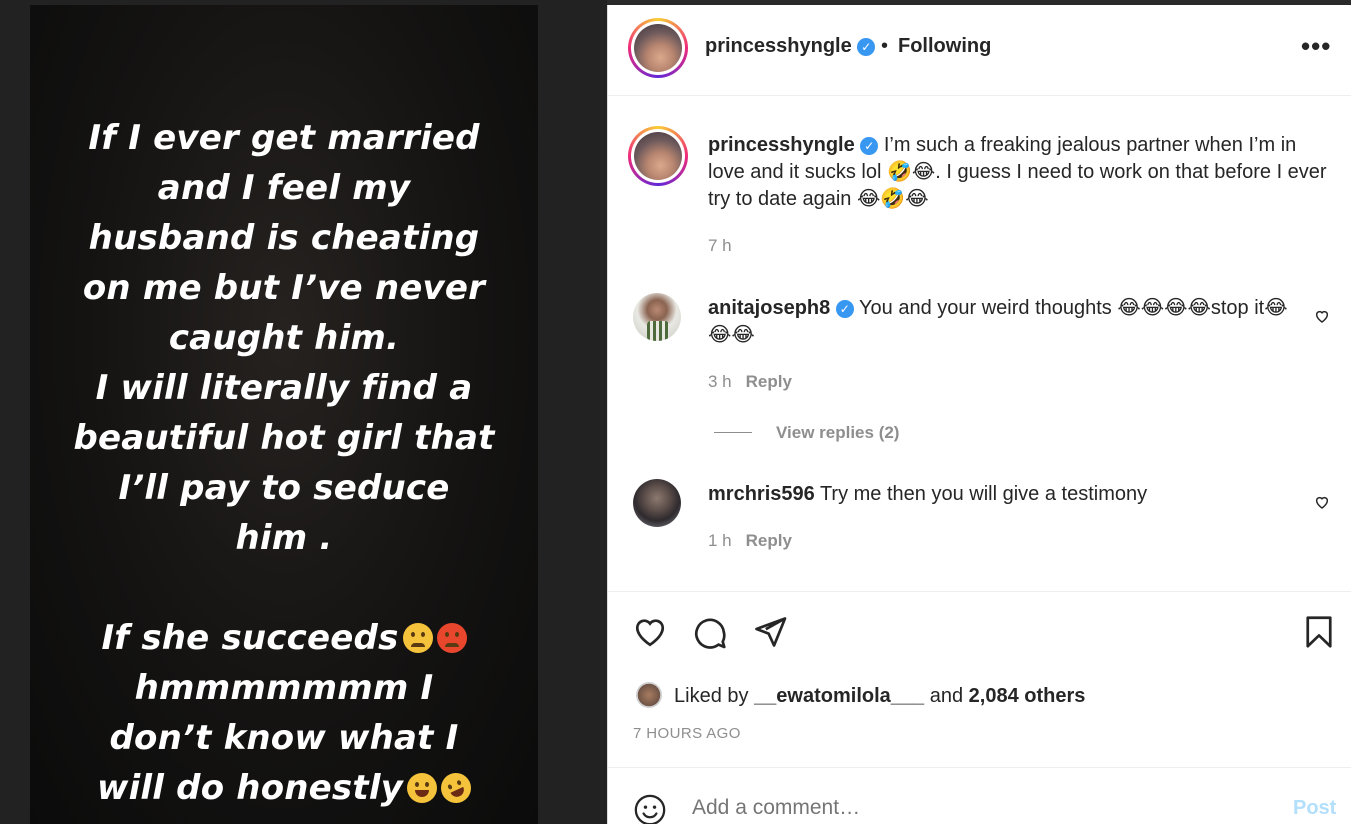  I want to click on heart-icon, so click(650, 632).